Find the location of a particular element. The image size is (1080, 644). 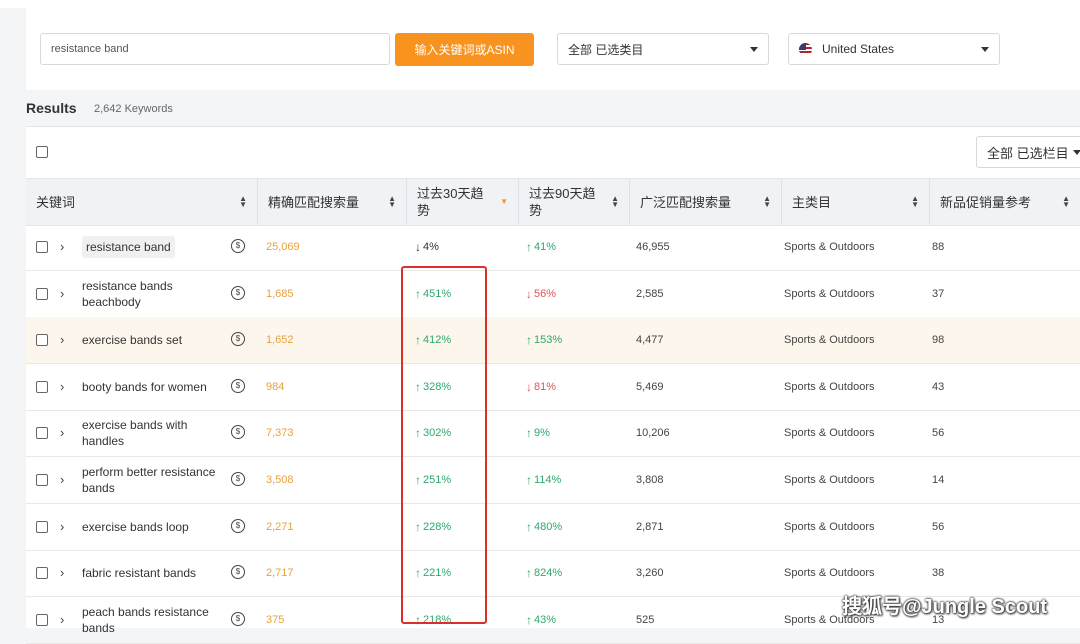

promo-cell: 43 is located at coordinates (938, 386).